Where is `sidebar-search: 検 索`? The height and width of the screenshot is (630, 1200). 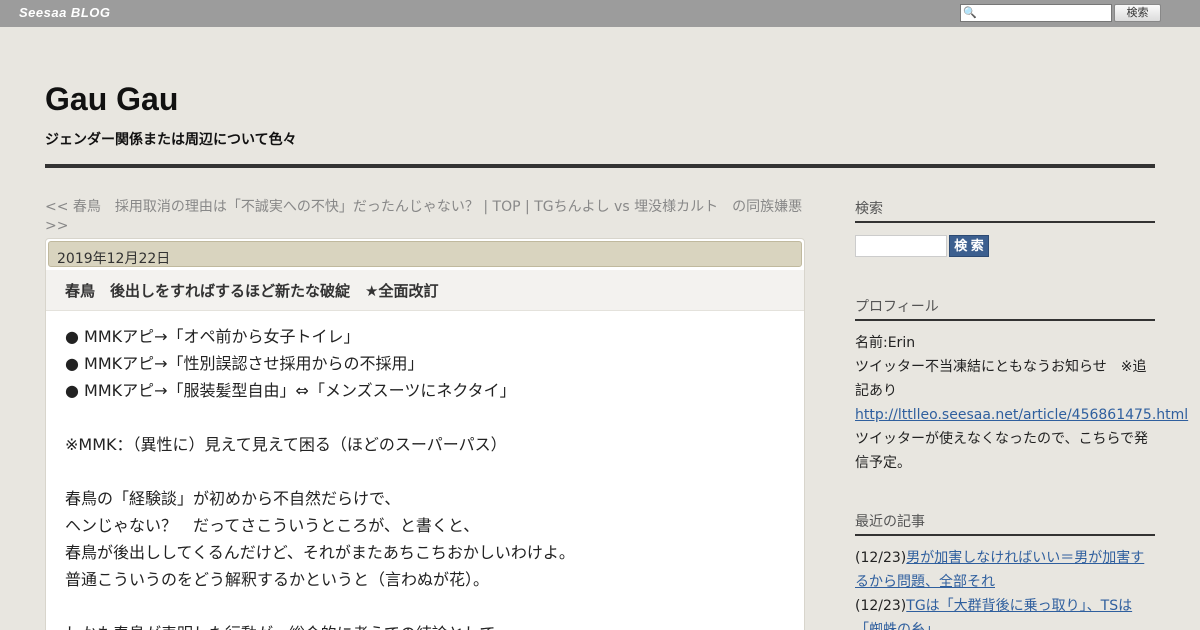 sidebar-search: 検 索 is located at coordinates (1005, 247).